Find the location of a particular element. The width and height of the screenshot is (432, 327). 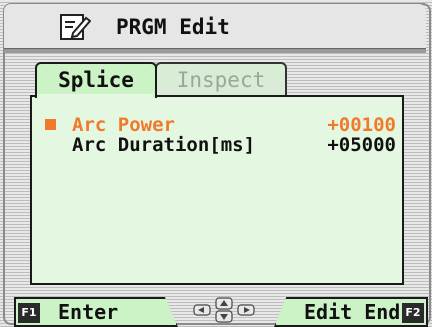

tab-splice-label: Splice is located at coordinates (96, 80).